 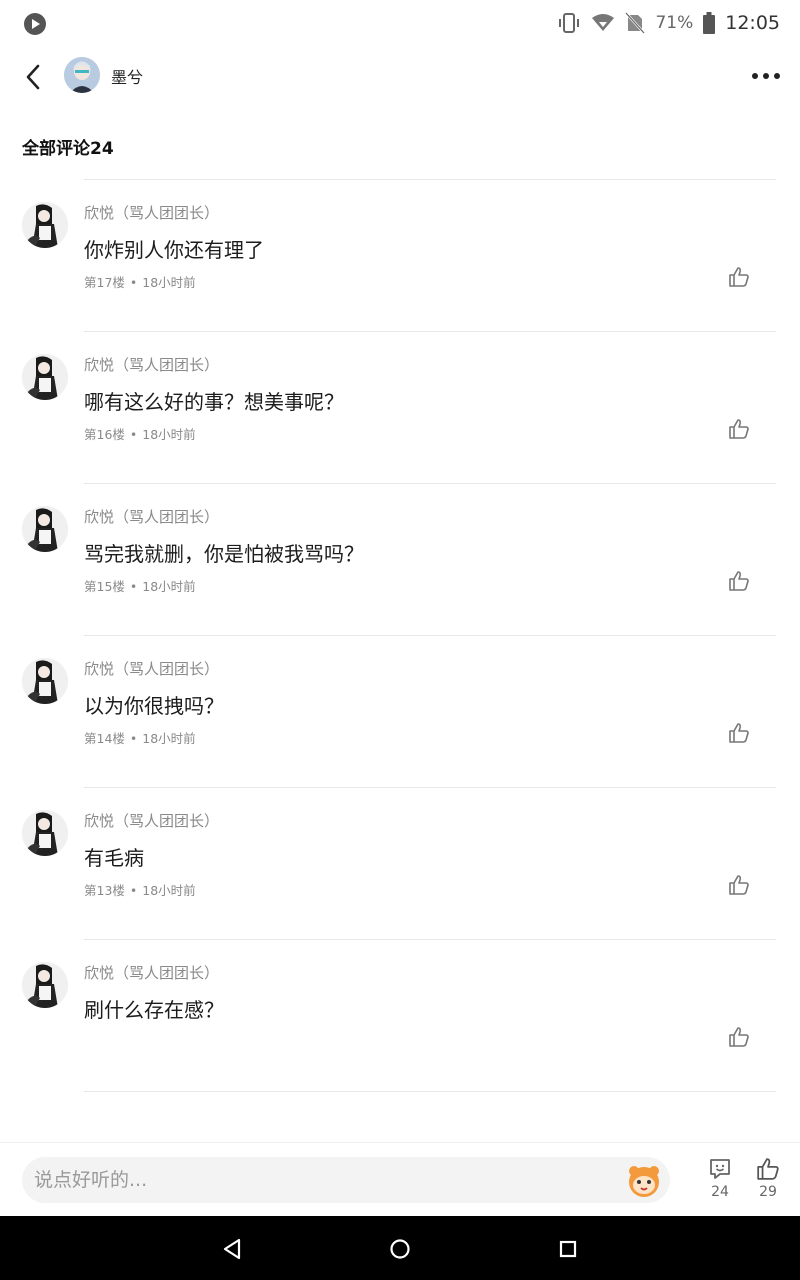 I want to click on comment-floor: 第14楼, so click(x=104, y=738).